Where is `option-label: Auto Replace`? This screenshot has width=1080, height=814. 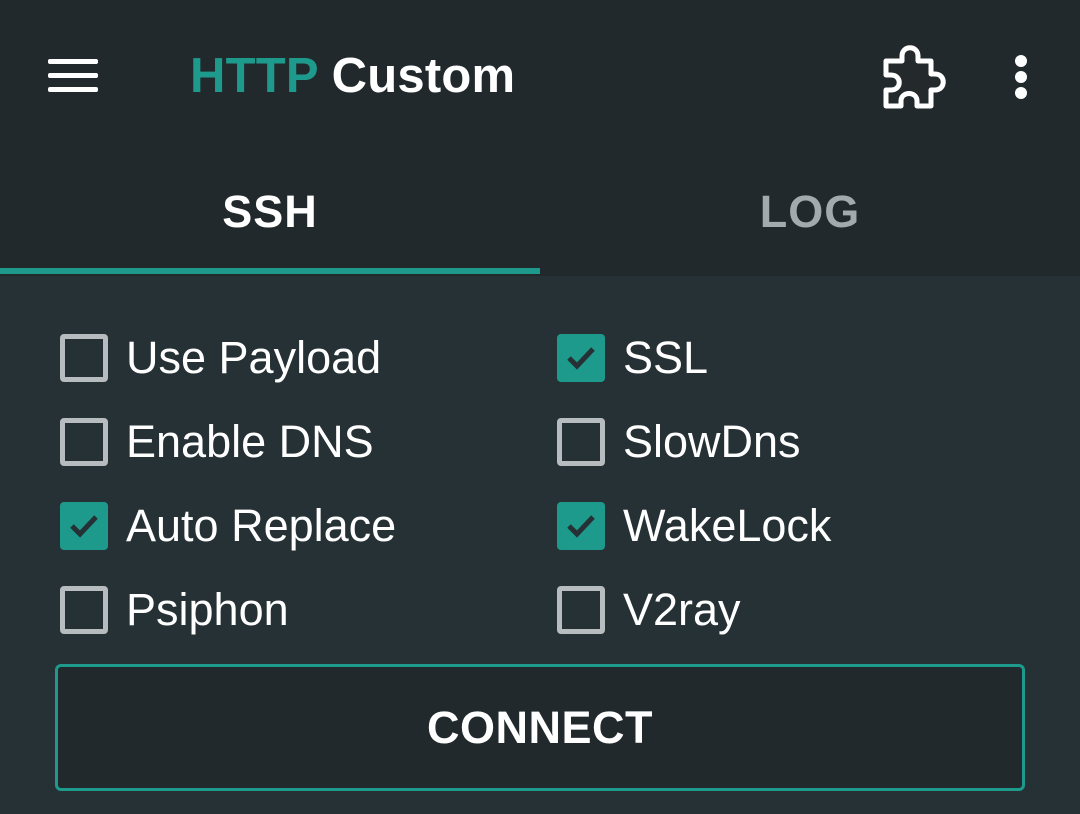 option-label: Auto Replace is located at coordinates (261, 525).